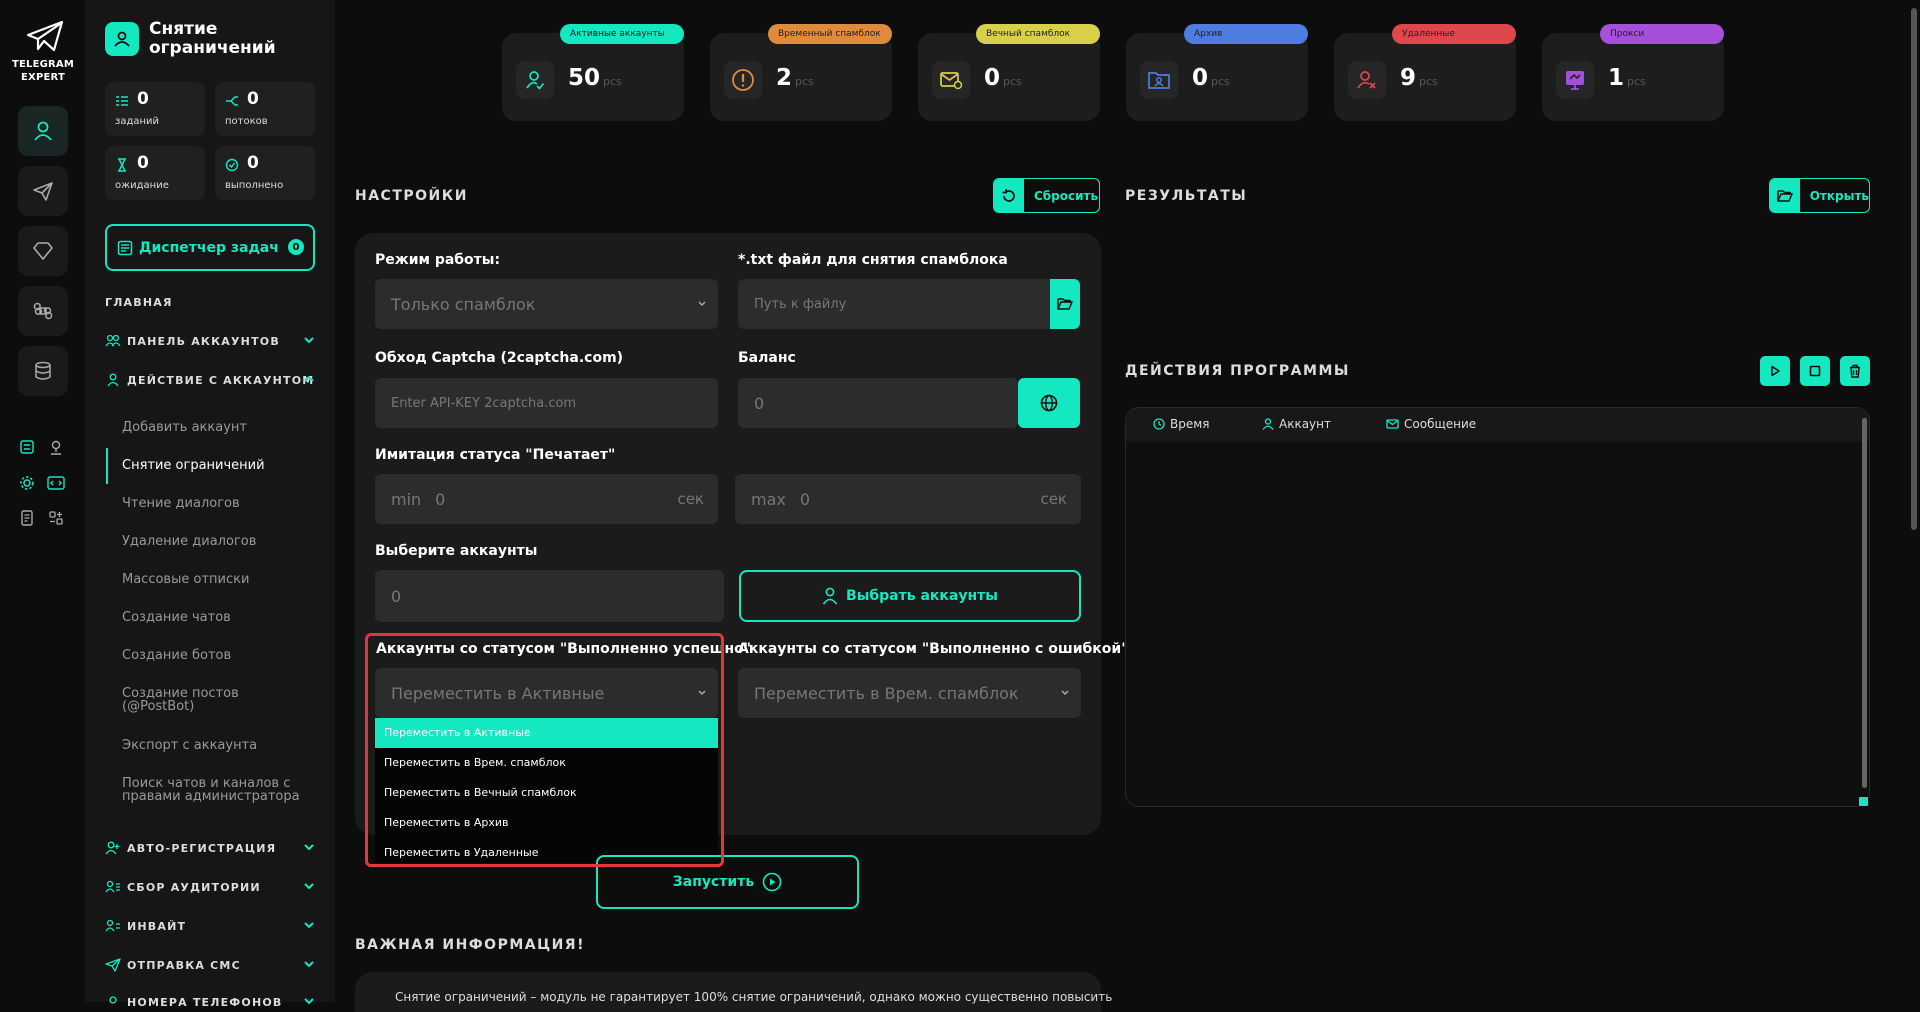 Image resolution: width=1920 pixels, height=1012 pixels. What do you see at coordinates (908, 499) in the screenshot?
I see `typing-max-input: max 0 сек` at bounding box center [908, 499].